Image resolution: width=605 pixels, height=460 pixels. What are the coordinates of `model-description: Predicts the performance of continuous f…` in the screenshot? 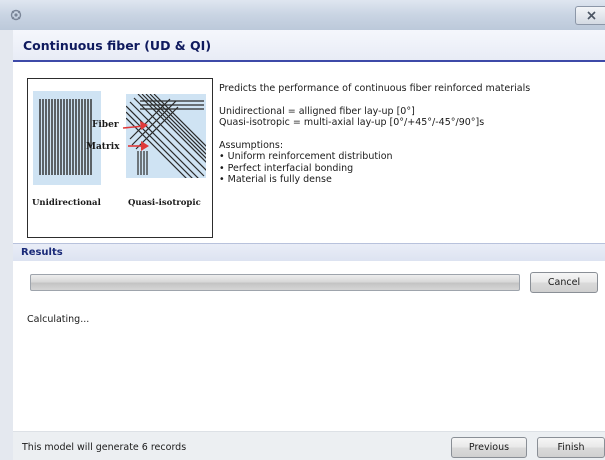 It's located at (409, 134).